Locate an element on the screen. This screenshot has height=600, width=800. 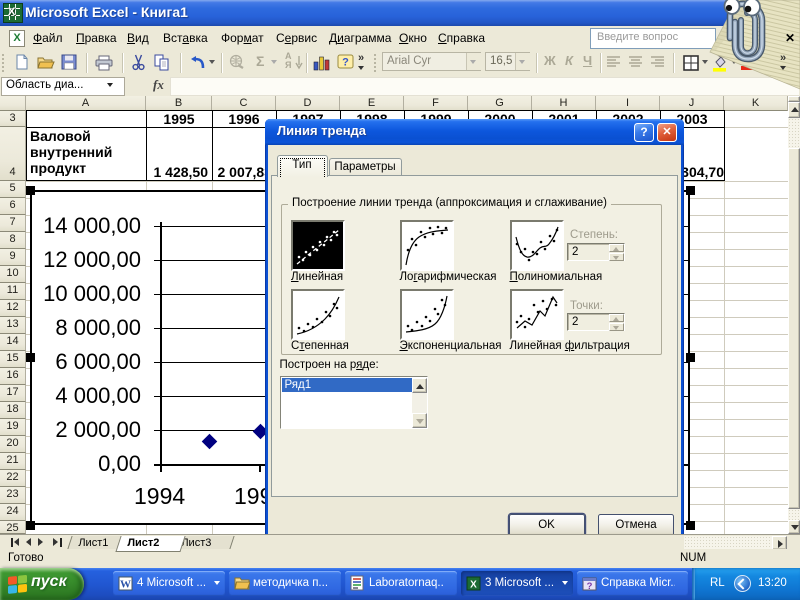
svg-text: W is located at coordinates (125, 585).